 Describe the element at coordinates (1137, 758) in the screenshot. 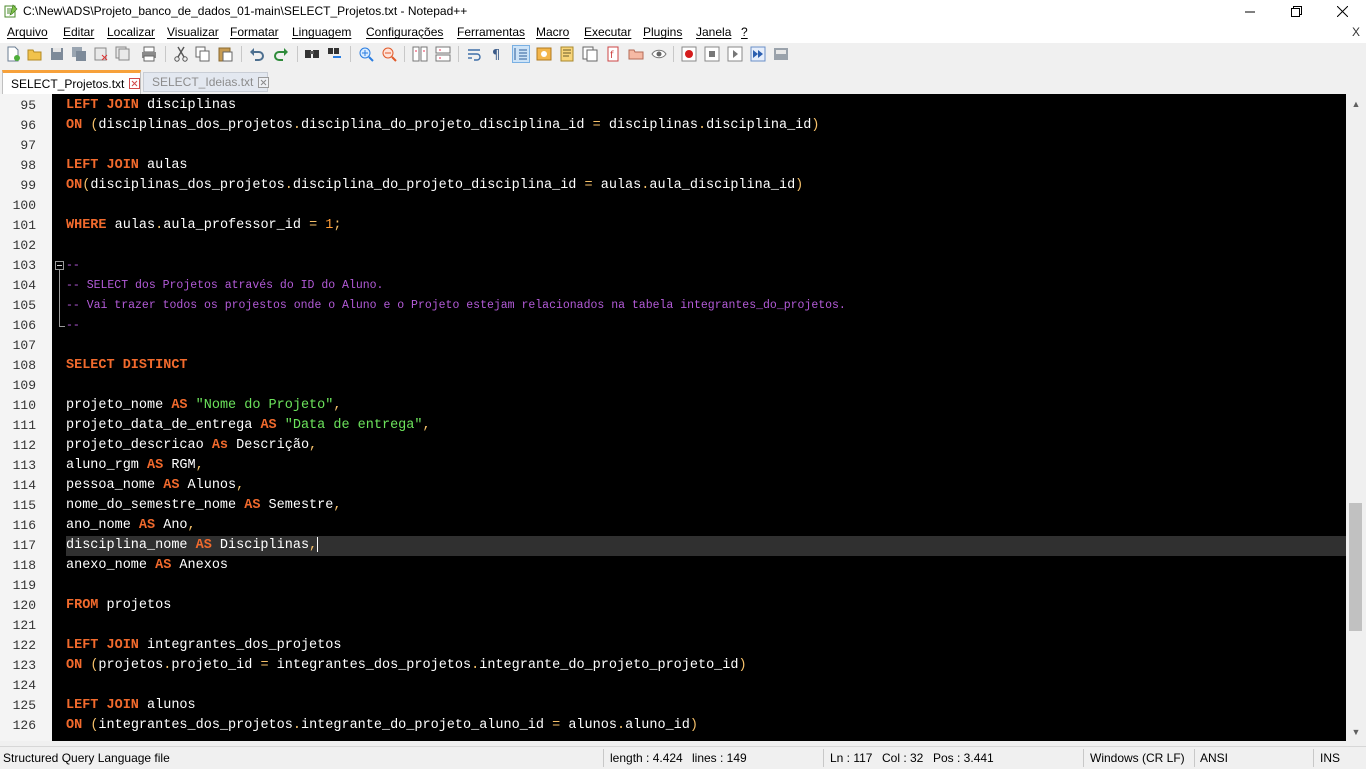

I see `status-eol: Windows (CR LF)` at that location.